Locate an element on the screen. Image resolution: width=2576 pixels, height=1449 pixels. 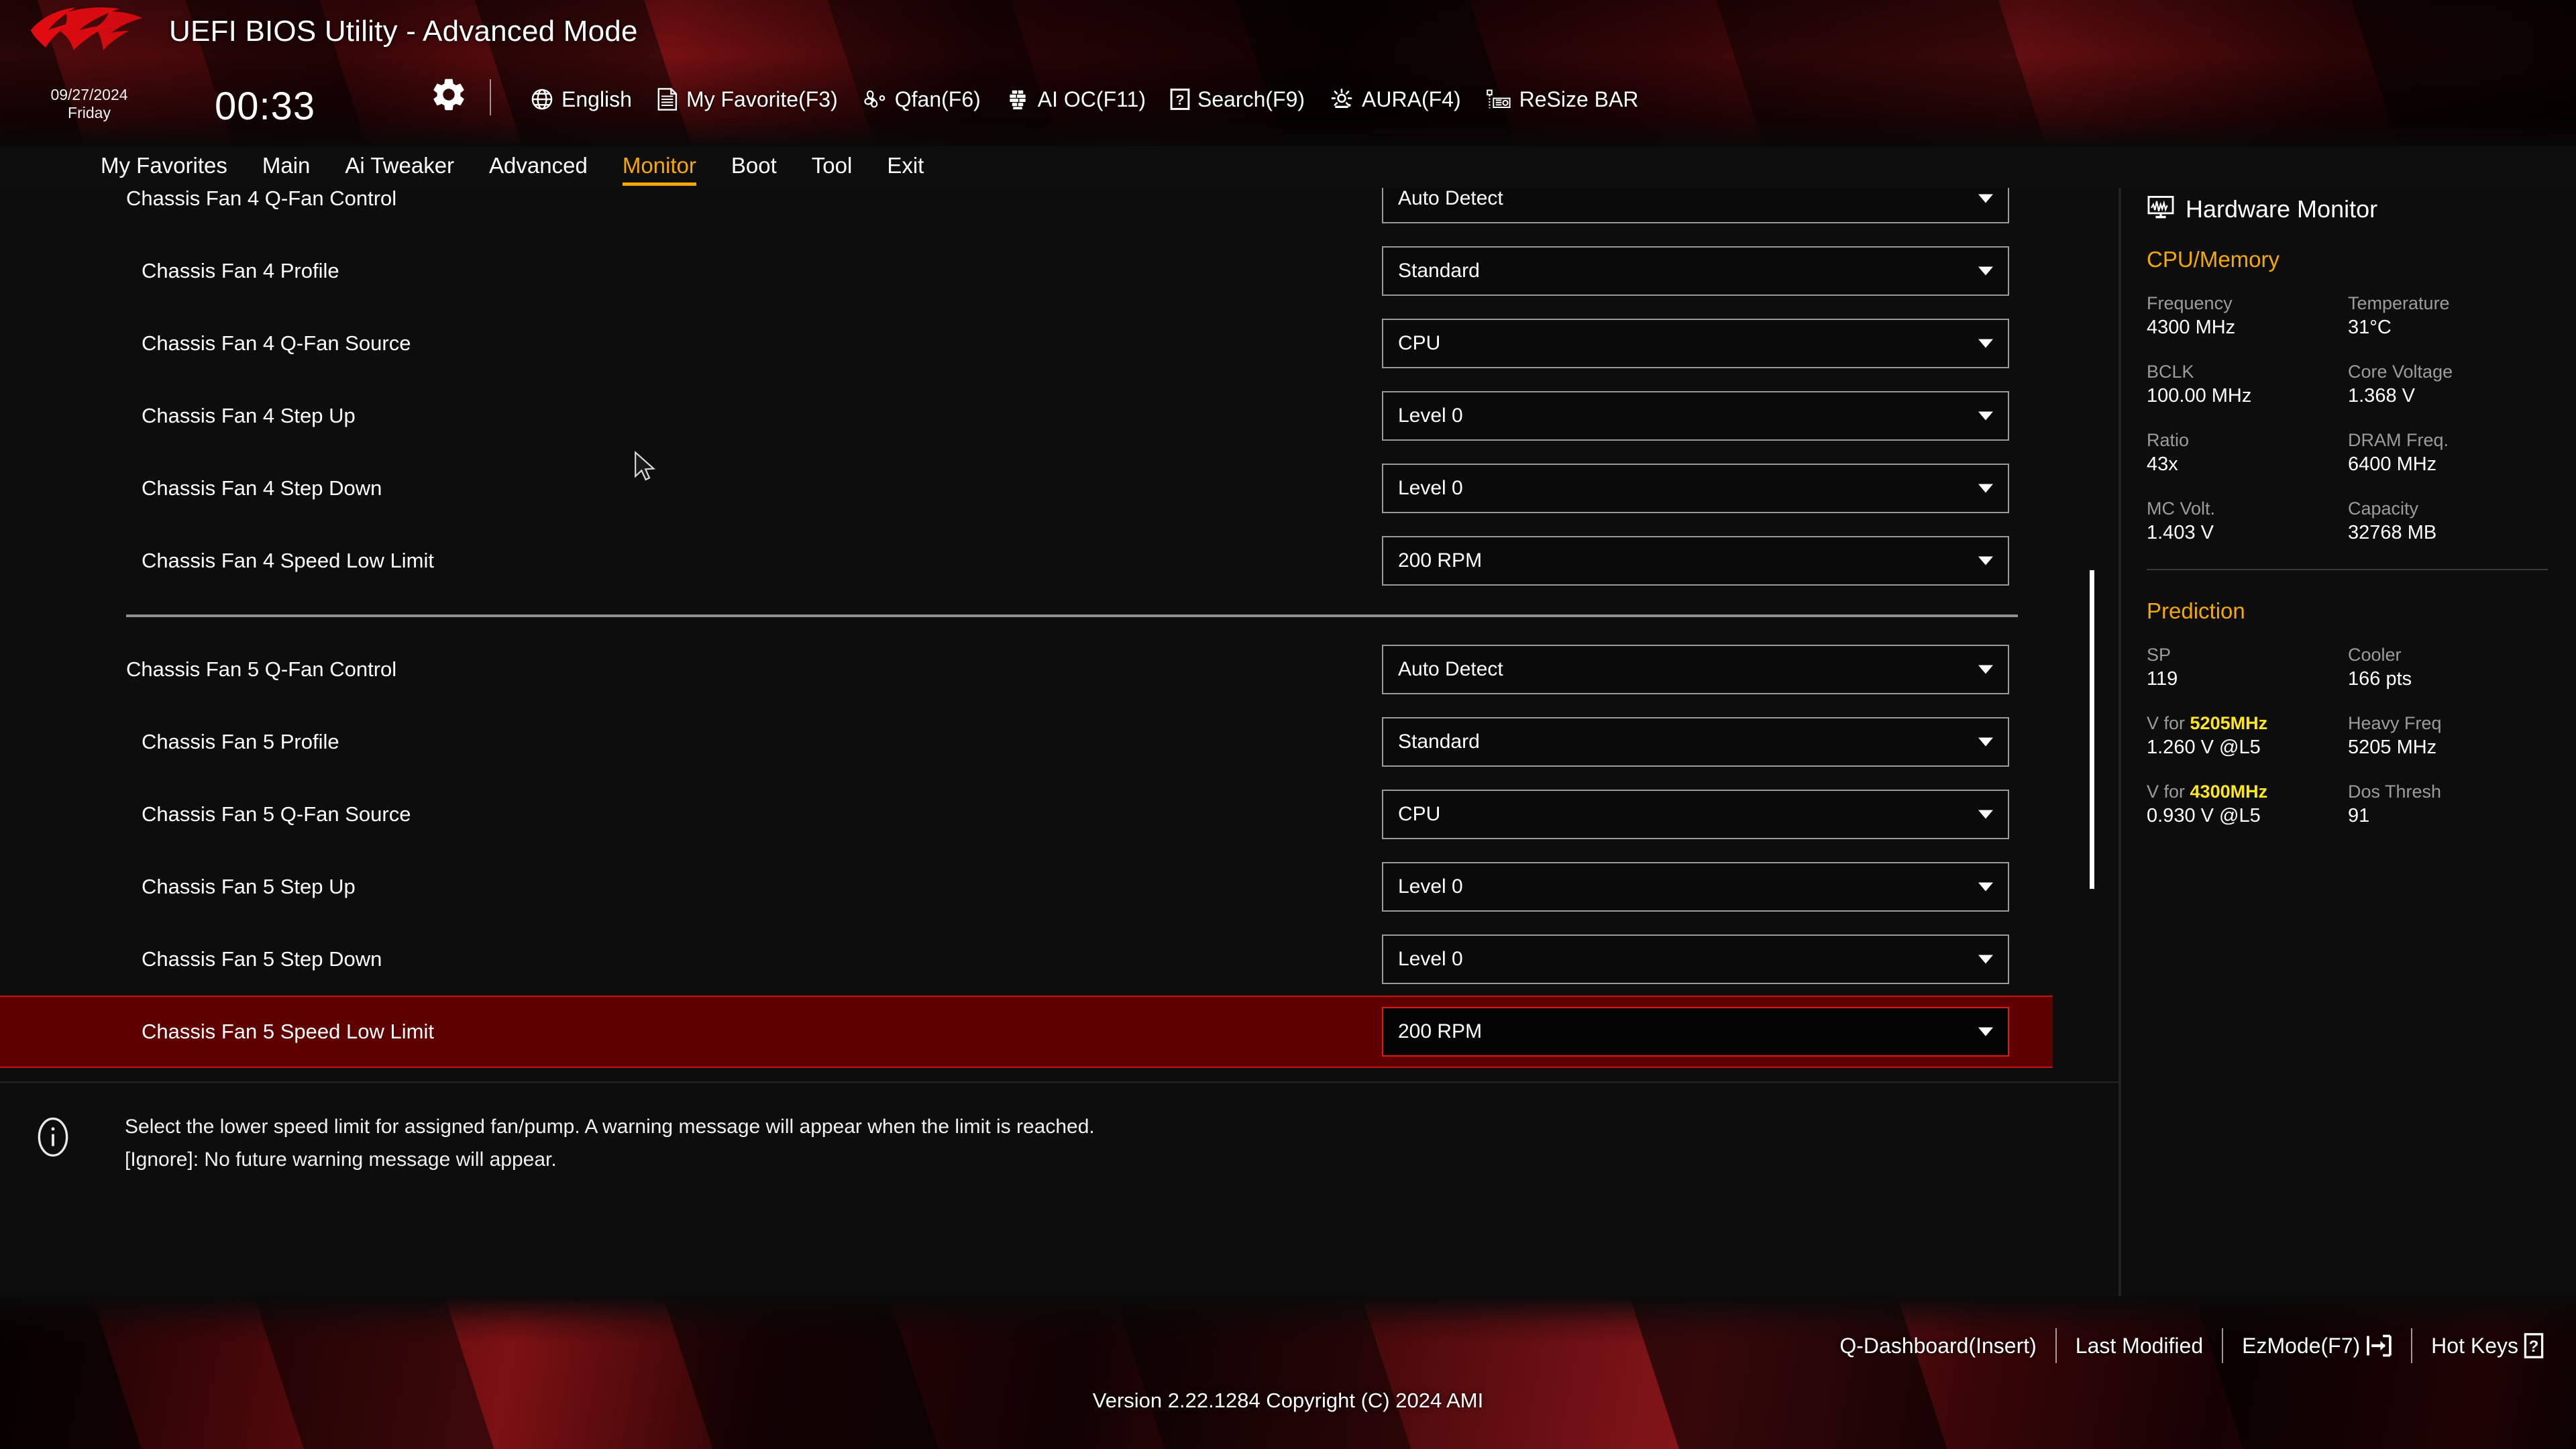
settings-row: Chassis Fan 4 Speed Low Limit 200 RPM is located at coordinates (1026, 561).